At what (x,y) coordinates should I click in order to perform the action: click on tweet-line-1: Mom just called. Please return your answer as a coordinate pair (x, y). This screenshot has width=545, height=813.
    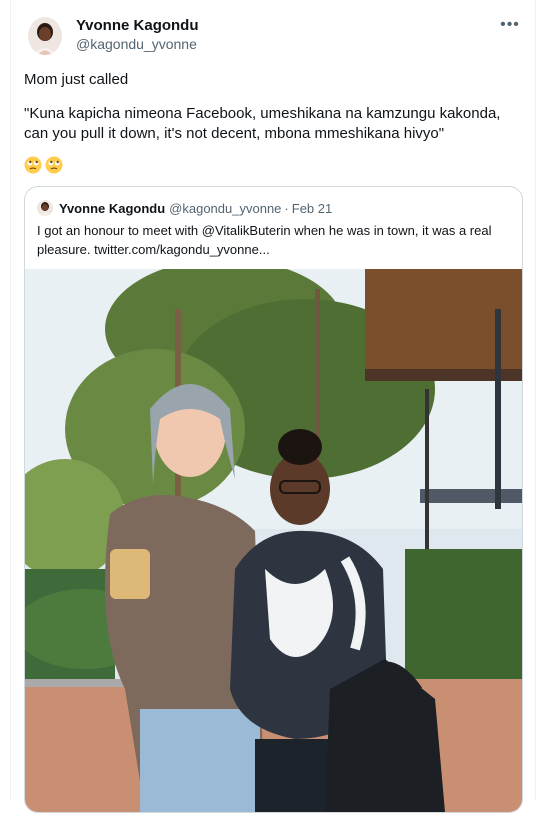
    Looking at the image, I should click on (76, 79).